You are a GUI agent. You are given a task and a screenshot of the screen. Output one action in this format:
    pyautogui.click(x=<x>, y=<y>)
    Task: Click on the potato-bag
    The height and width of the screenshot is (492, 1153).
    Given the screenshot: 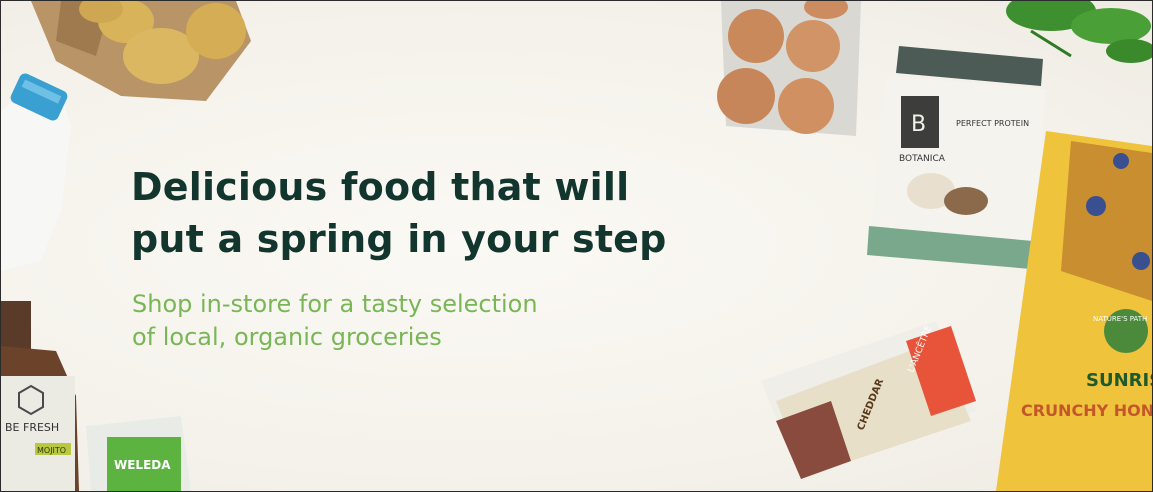 What is the action you would take?
    pyautogui.click(x=141, y=51)
    